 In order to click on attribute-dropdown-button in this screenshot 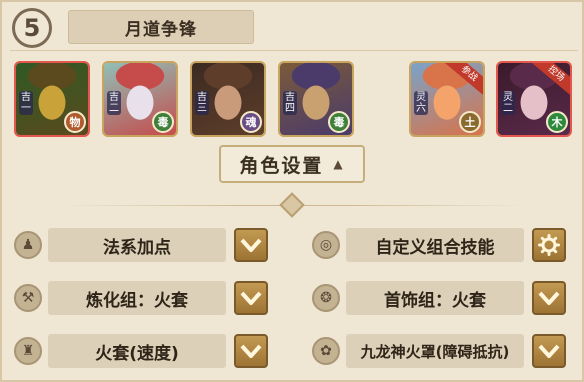, I will do `click(251, 245)`.